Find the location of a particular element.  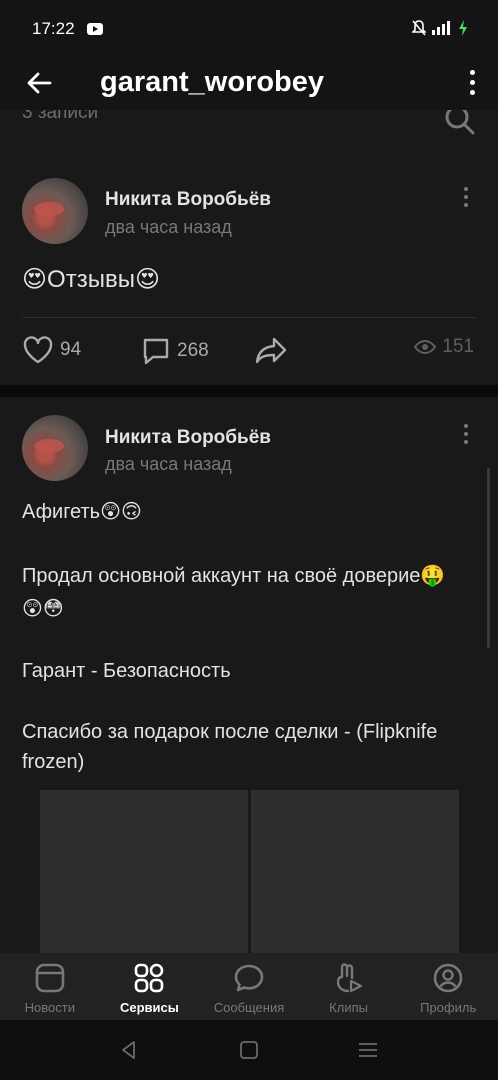

emoji: 😲😳 is located at coordinates (43, 608).